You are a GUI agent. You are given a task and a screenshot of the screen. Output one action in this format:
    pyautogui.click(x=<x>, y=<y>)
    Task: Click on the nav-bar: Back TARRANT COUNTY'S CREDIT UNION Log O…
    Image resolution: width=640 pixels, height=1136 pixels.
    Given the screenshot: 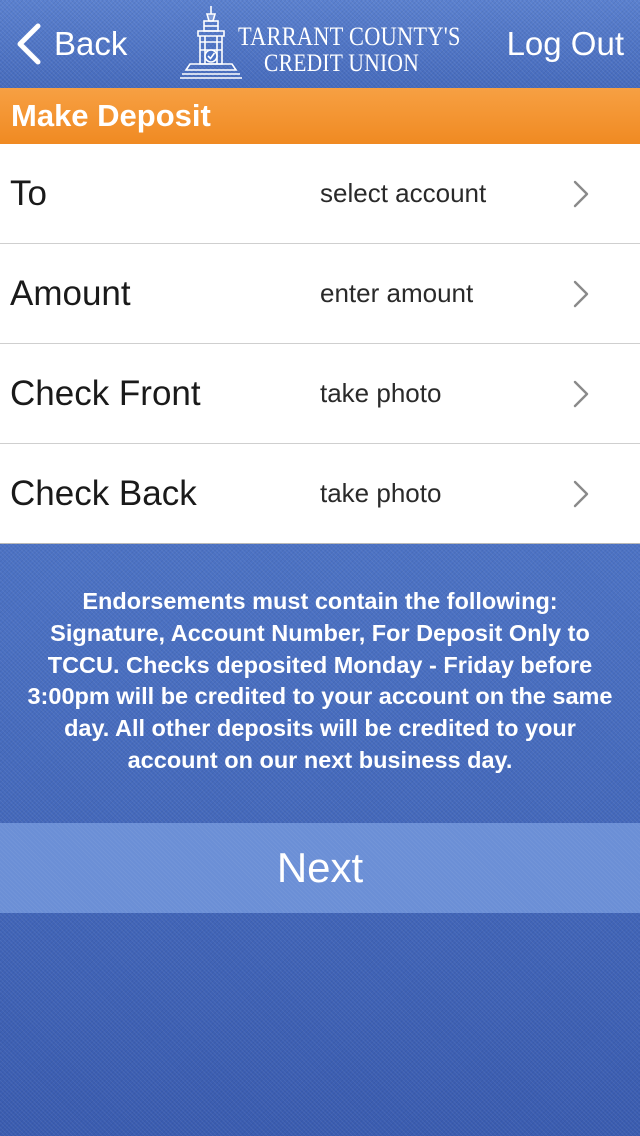 What is the action you would take?
    pyautogui.click(x=320, y=44)
    